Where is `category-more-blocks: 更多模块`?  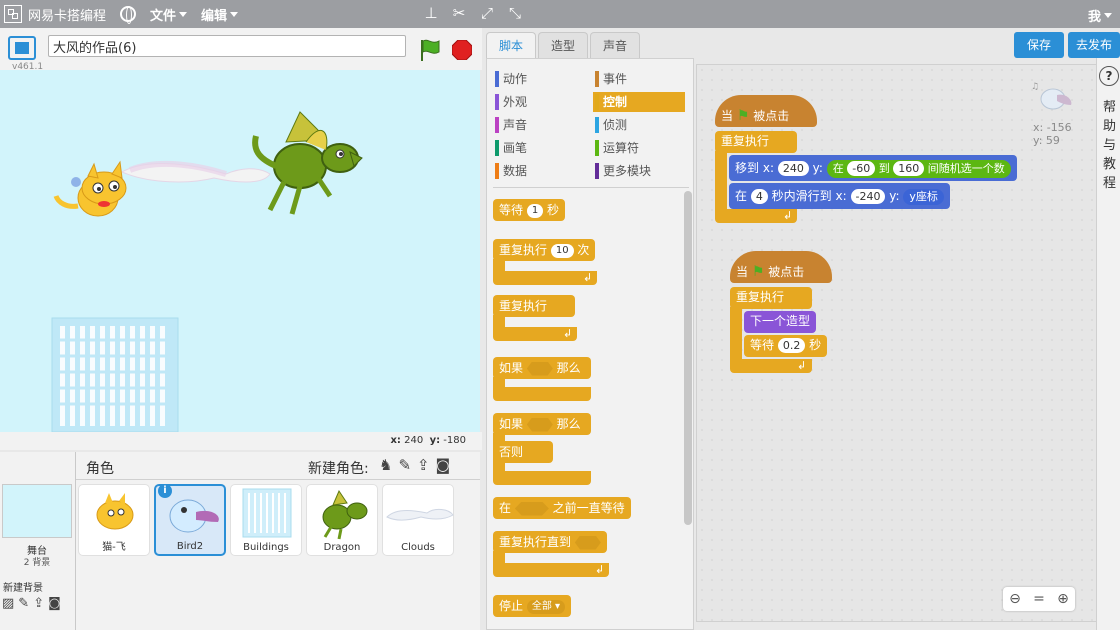 category-more-blocks: 更多模块 is located at coordinates (639, 171).